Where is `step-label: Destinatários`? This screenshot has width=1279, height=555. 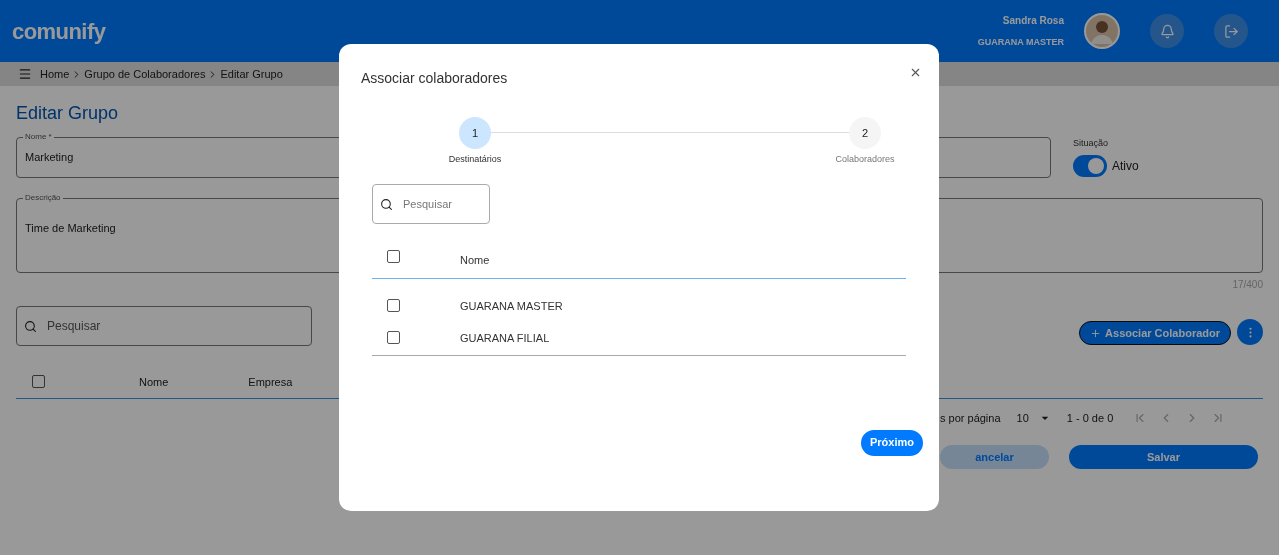 step-label: Destinatários is located at coordinates (475, 159).